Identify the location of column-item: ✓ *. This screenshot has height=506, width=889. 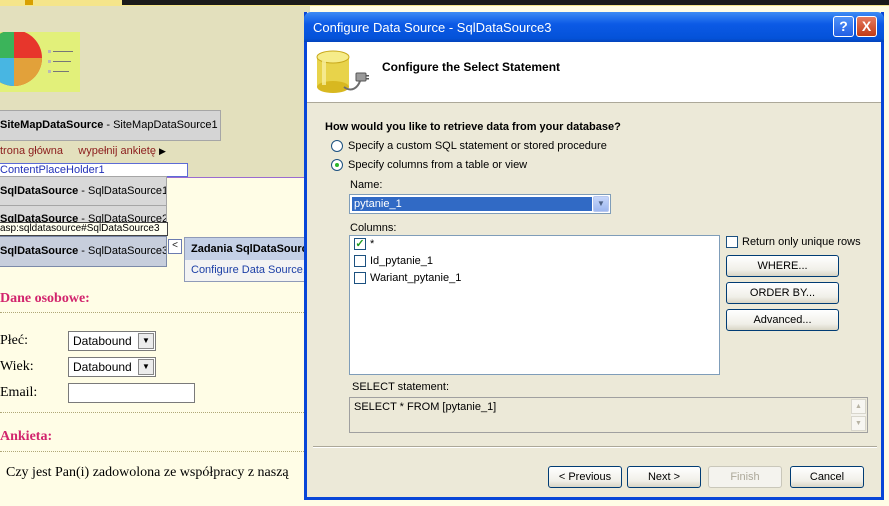
(364, 244).